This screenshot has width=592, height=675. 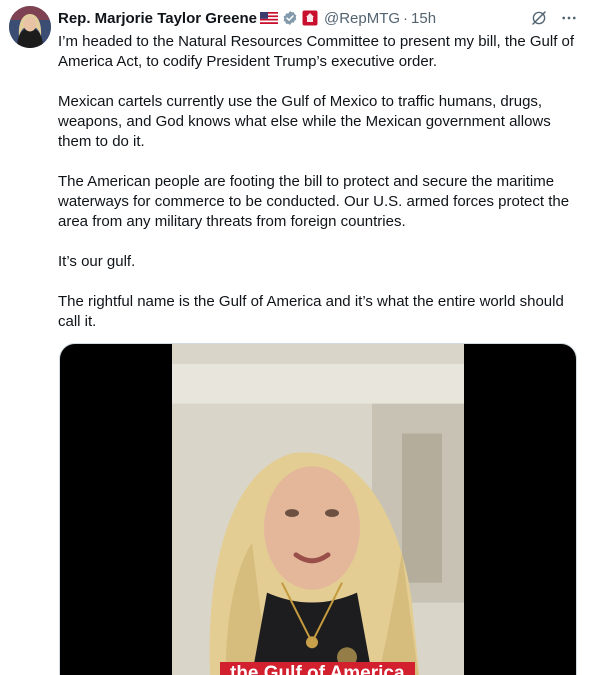 I want to click on more-options-icon, so click(x=569, y=18).